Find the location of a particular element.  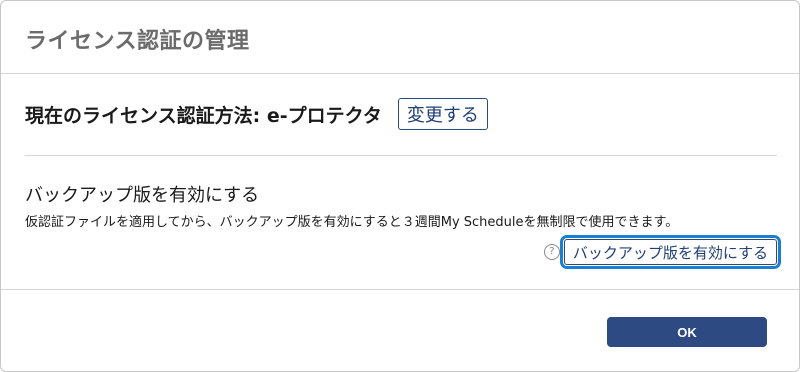

footer-divider is located at coordinates (400, 289).